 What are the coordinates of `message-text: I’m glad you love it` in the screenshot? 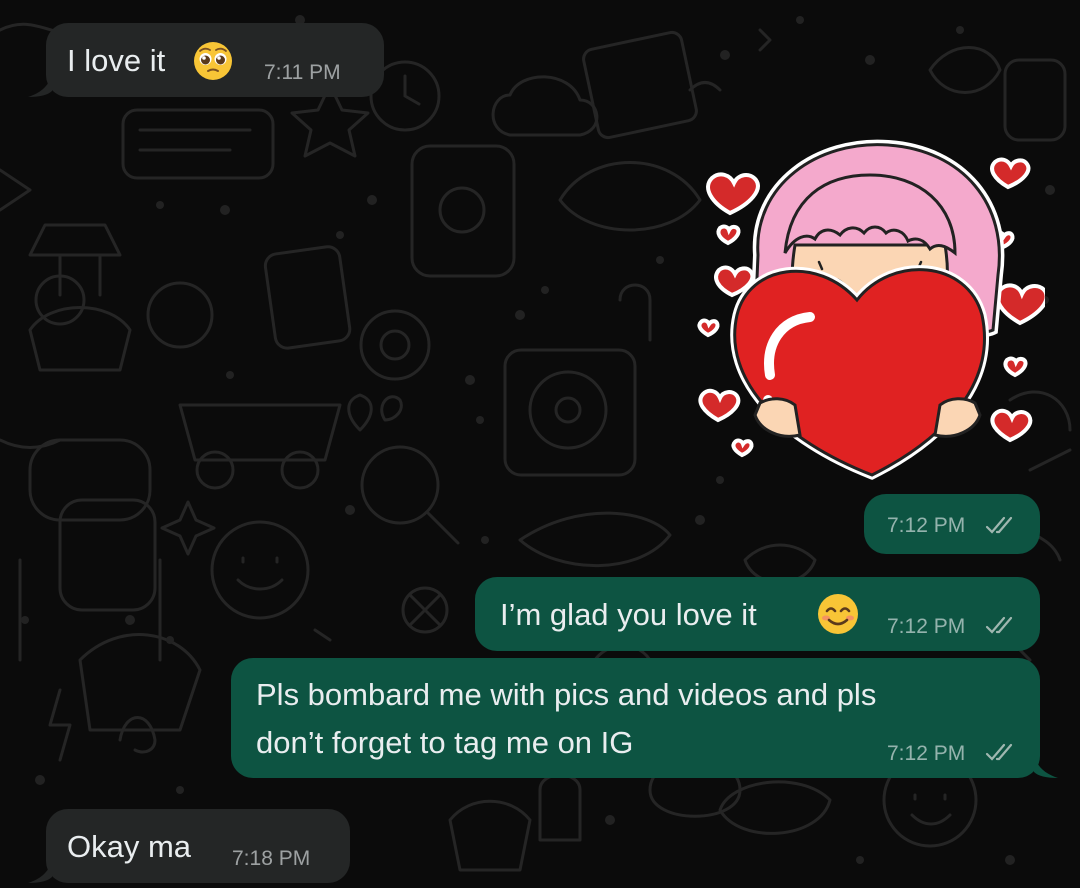 It's located at (628, 614).